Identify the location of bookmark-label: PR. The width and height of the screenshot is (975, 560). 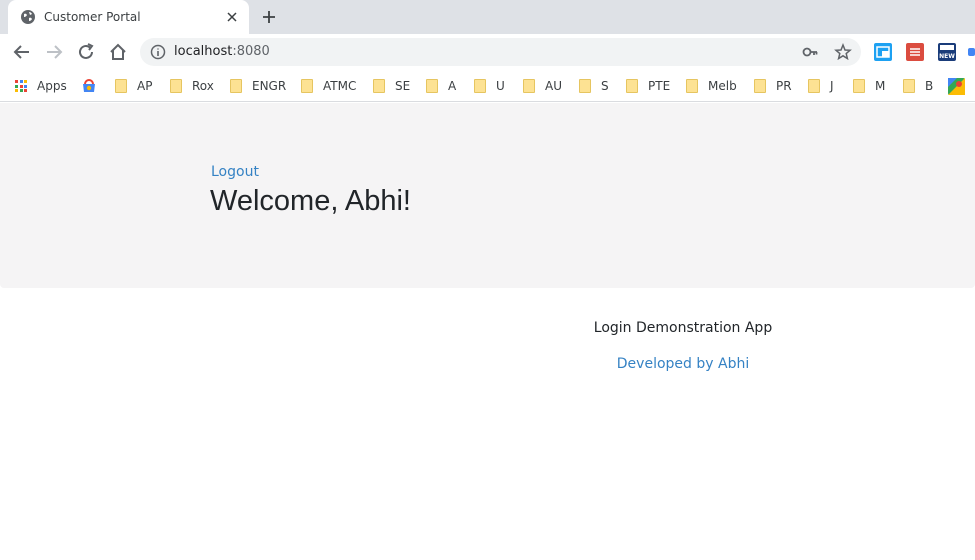
(784, 86).